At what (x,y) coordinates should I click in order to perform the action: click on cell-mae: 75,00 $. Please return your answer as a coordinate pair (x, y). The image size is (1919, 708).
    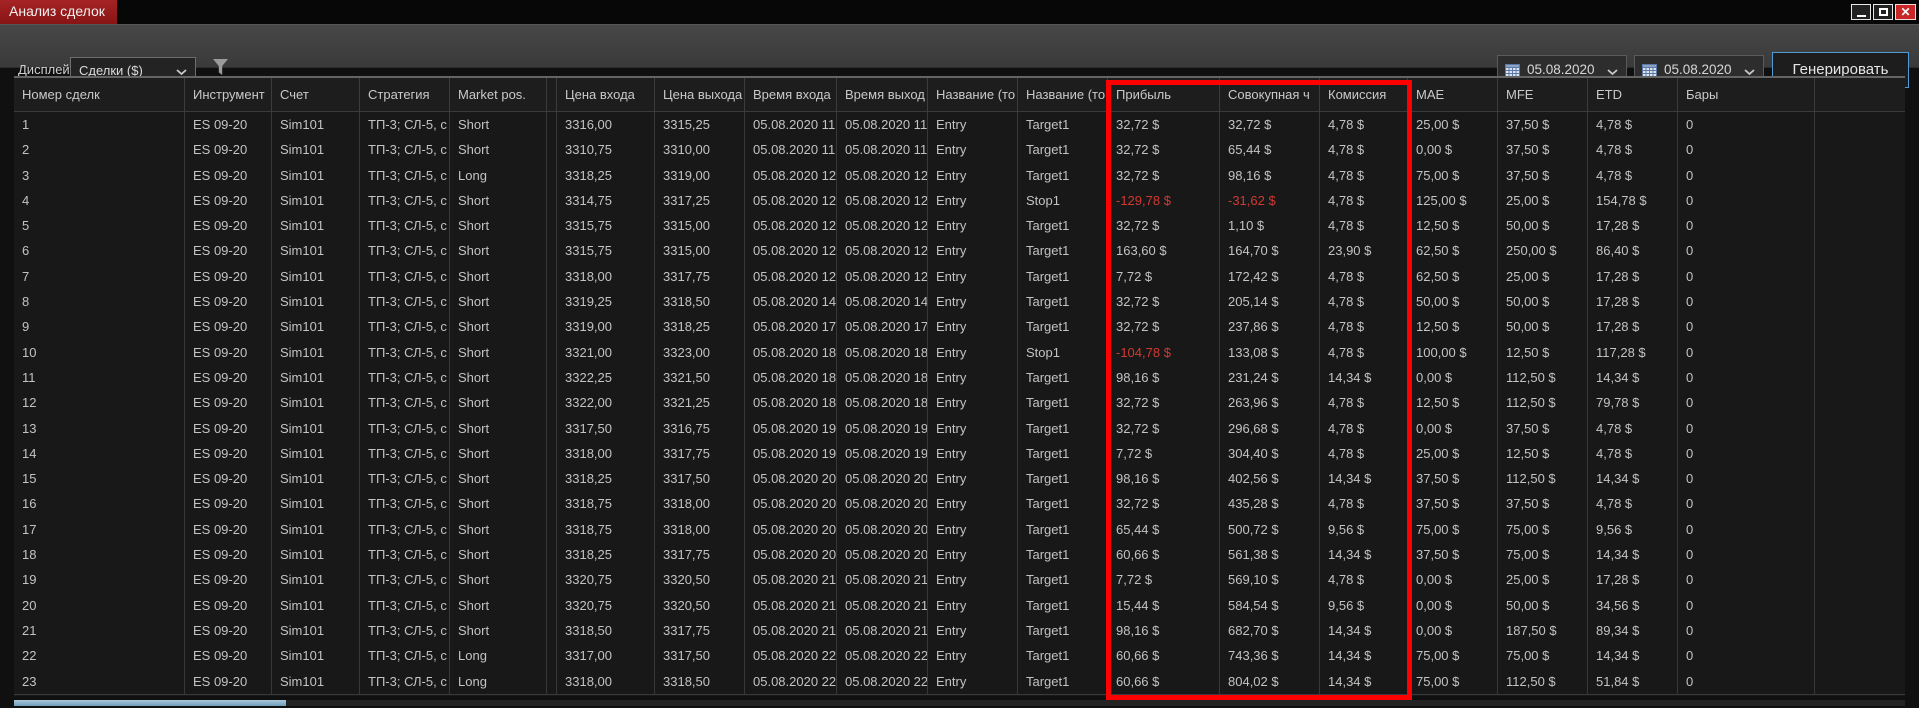
    Looking at the image, I should click on (1453, 656).